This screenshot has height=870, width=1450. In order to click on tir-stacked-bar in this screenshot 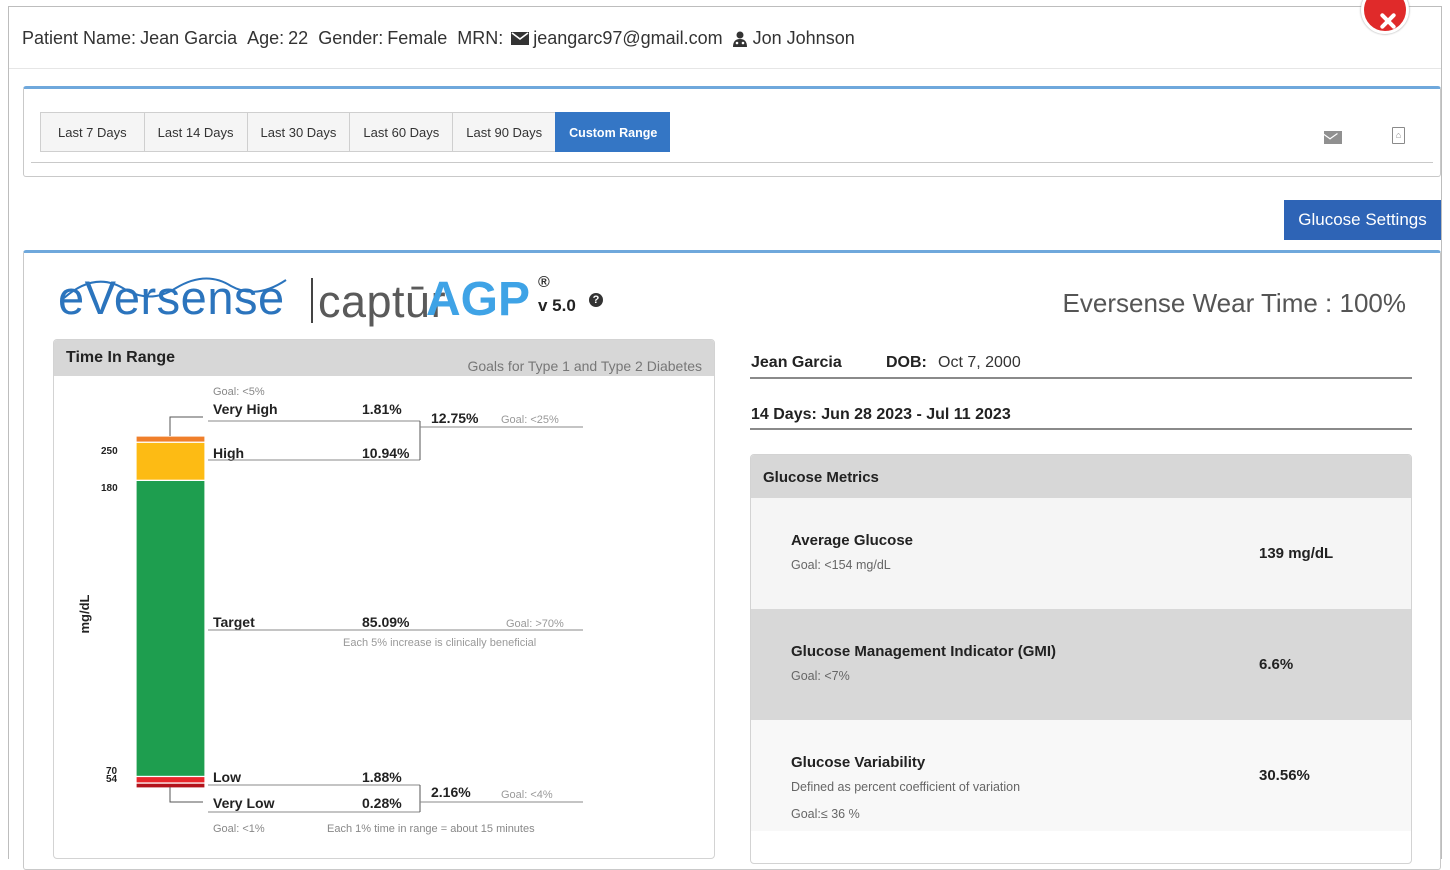, I will do `click(170, 612)`.